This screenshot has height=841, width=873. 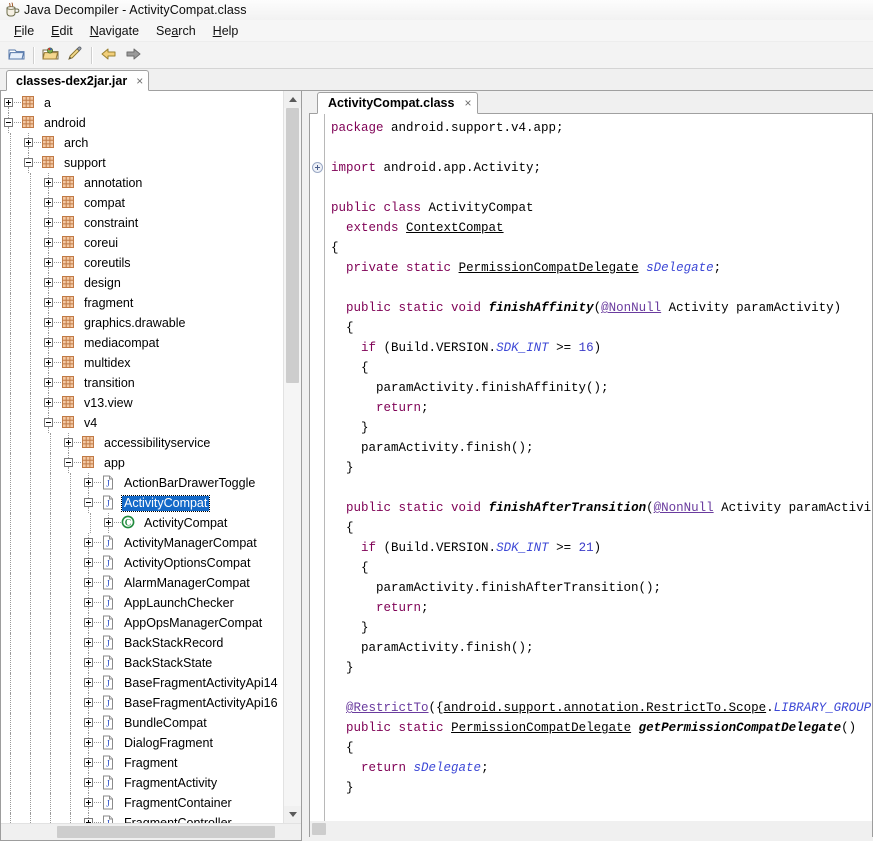 What do you see at coordinates (142, 383) in the screenshot?
I see `tree-node-transition: transition` at bounding box center [142, 383].